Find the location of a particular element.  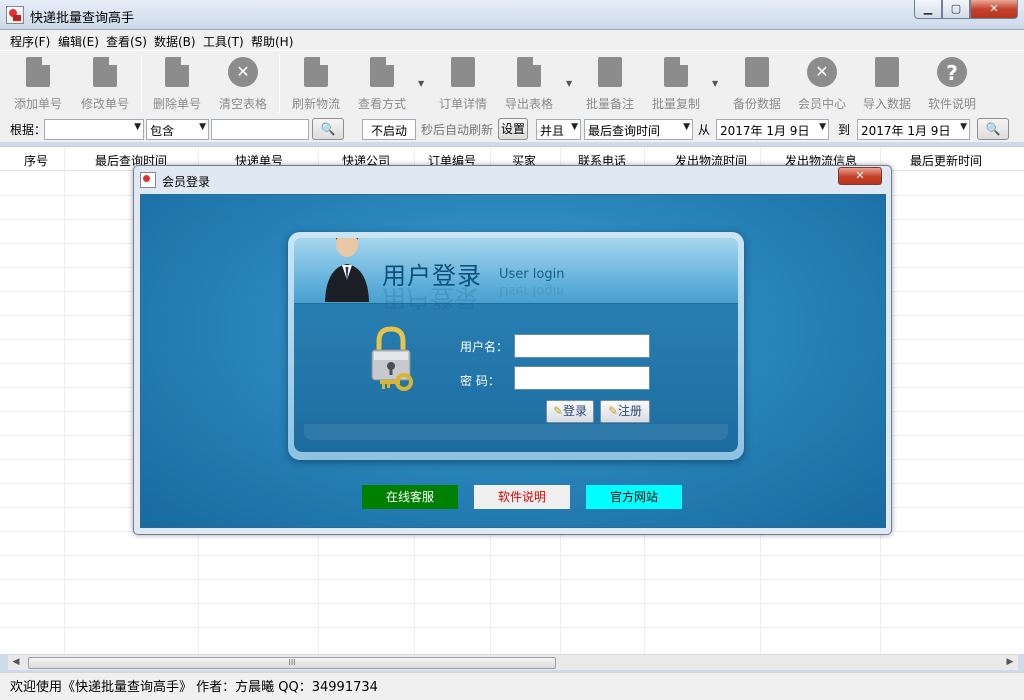

toolbar-clear-button: 清空表格 is located at coordinates (243, 84).